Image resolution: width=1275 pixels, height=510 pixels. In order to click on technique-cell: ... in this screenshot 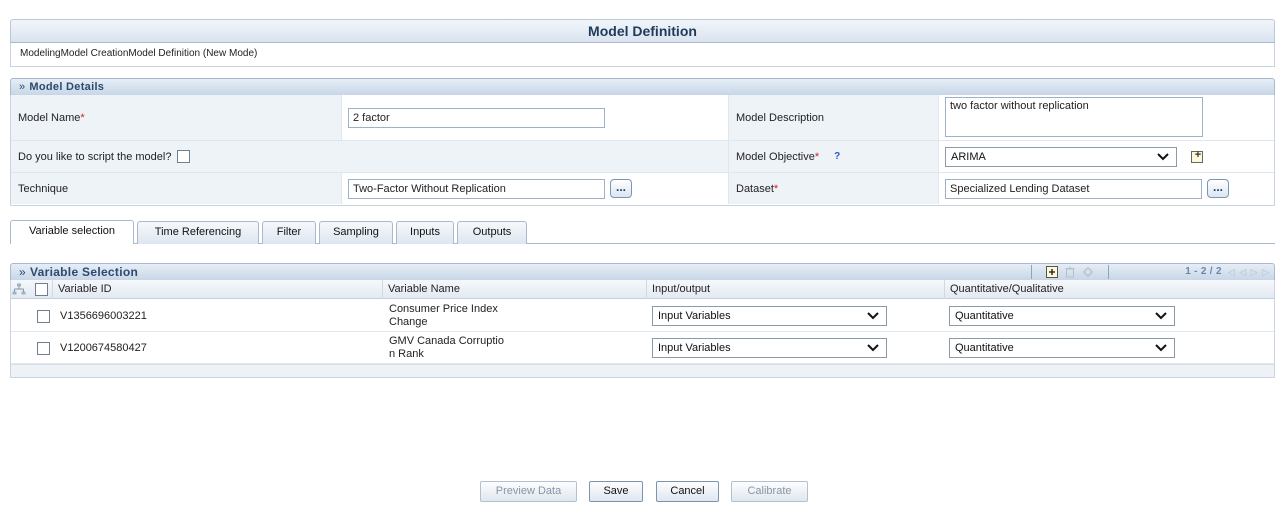, I will do `click(534, 188)`.